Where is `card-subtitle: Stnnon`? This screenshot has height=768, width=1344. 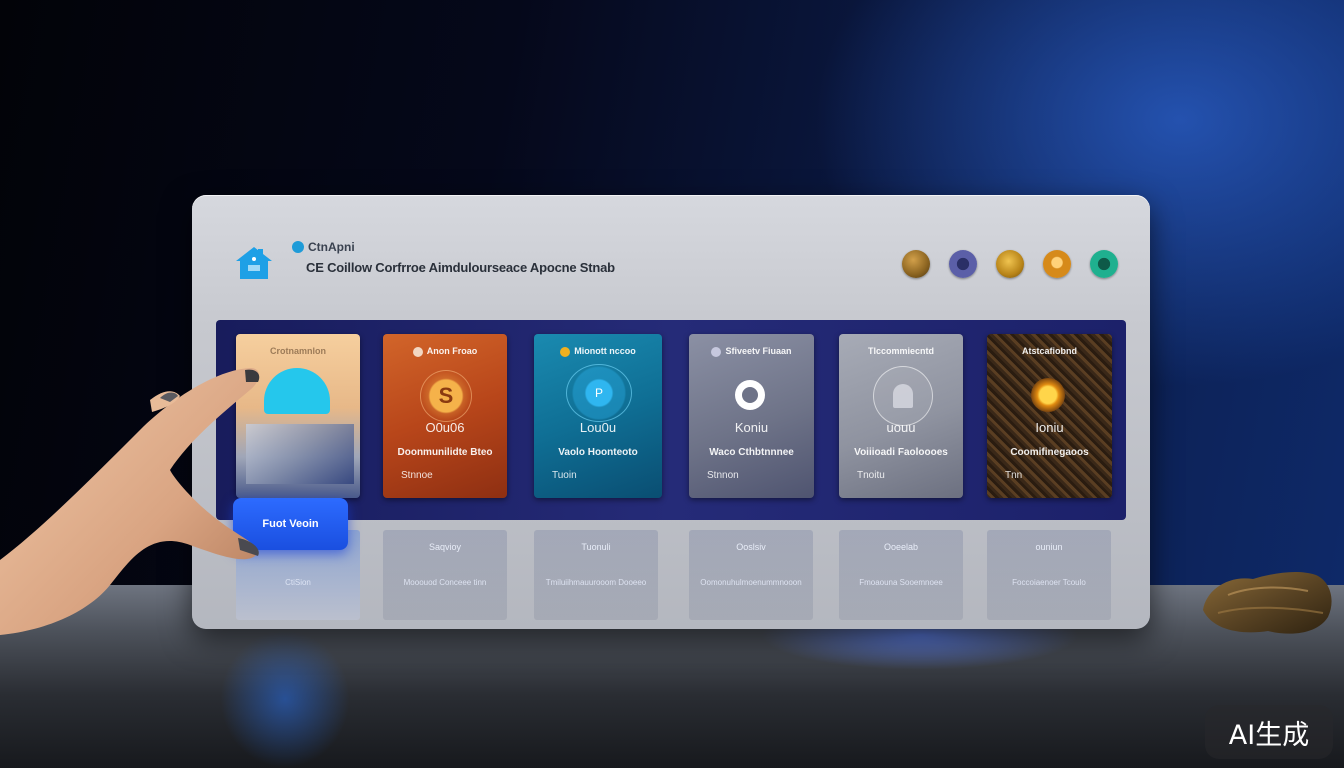
card-subtitle: Stnnon is located at coordinates (723, 475).